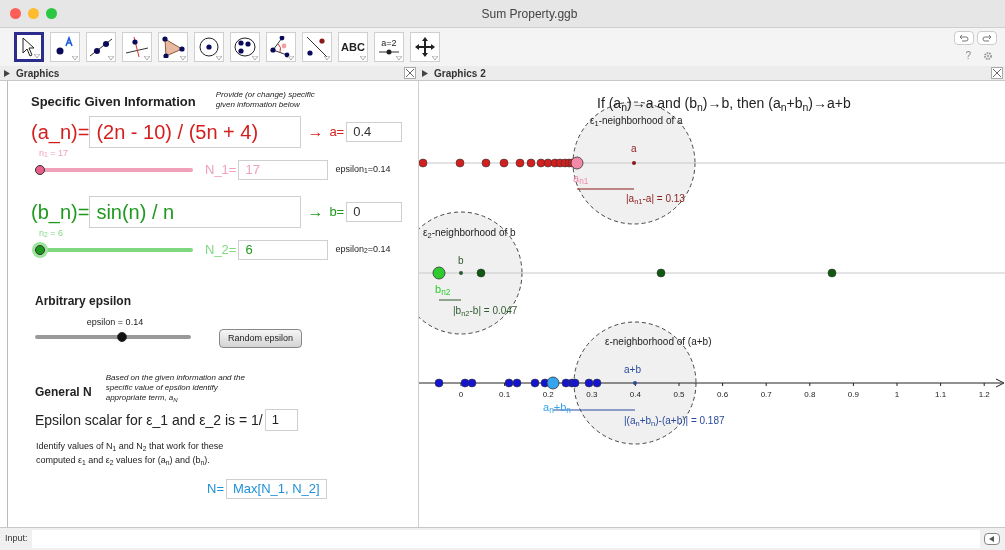 This screenshot has height=550, width=1005. Describe the element at coordinates (281, 420) in the screenshot. I see `scalar-field: 1` at that location.